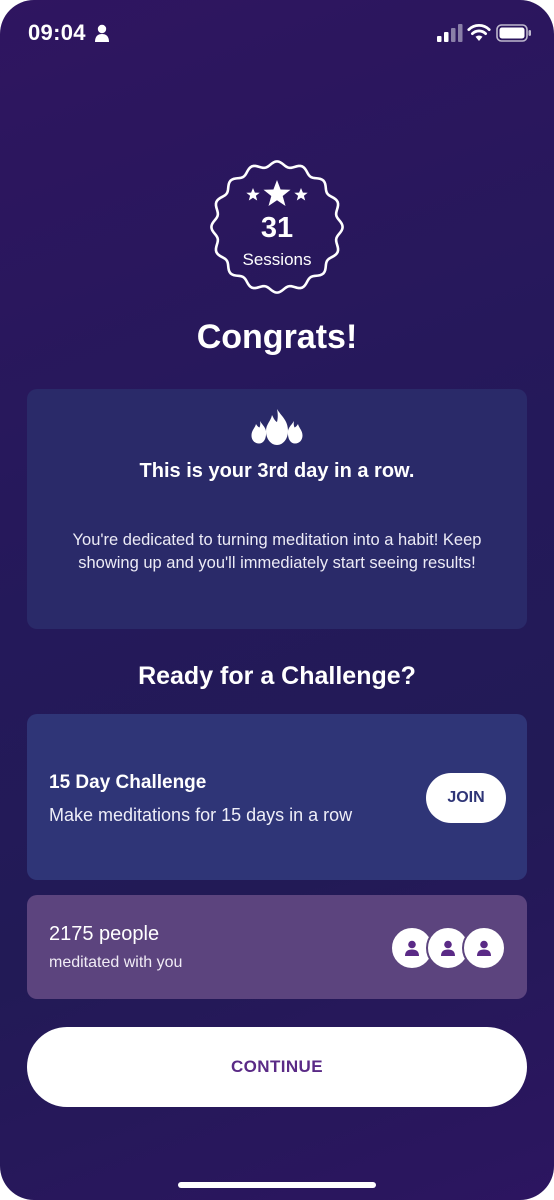  Describe the element at coordinates (513, 33) in the screenshot. I see `battery-icon` at that location.